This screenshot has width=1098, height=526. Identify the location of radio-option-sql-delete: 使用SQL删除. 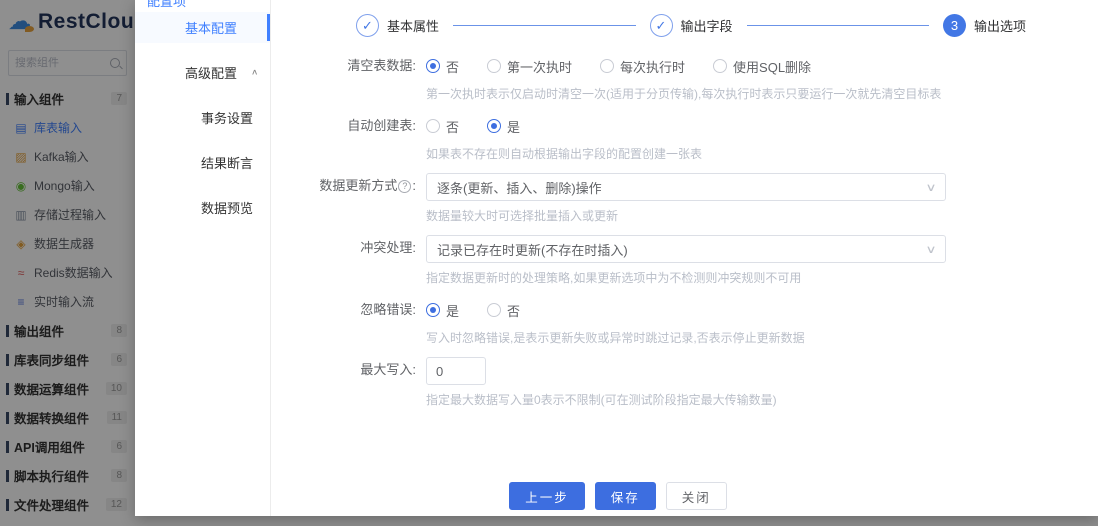
(762, 66).